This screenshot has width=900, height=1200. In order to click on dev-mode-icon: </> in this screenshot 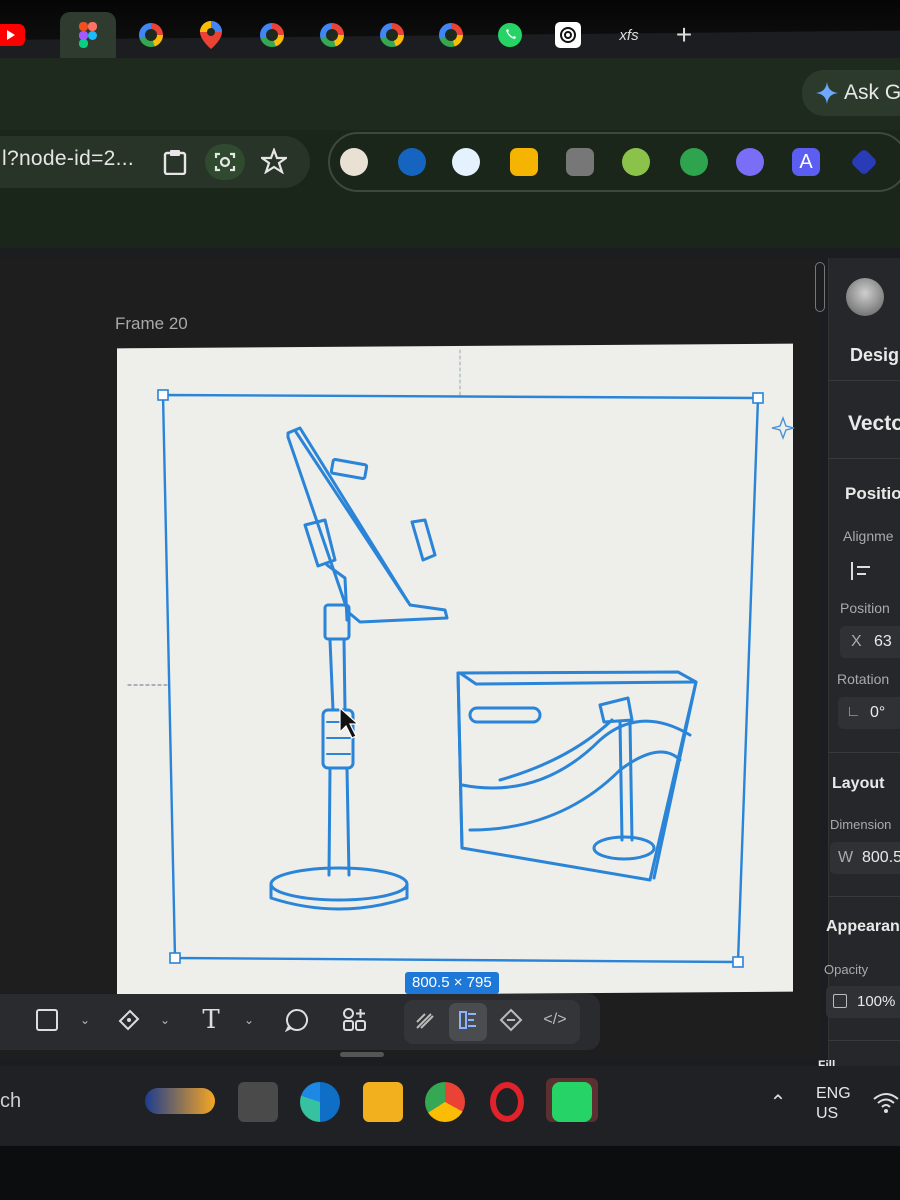, I will do `click(555, 1020)`.